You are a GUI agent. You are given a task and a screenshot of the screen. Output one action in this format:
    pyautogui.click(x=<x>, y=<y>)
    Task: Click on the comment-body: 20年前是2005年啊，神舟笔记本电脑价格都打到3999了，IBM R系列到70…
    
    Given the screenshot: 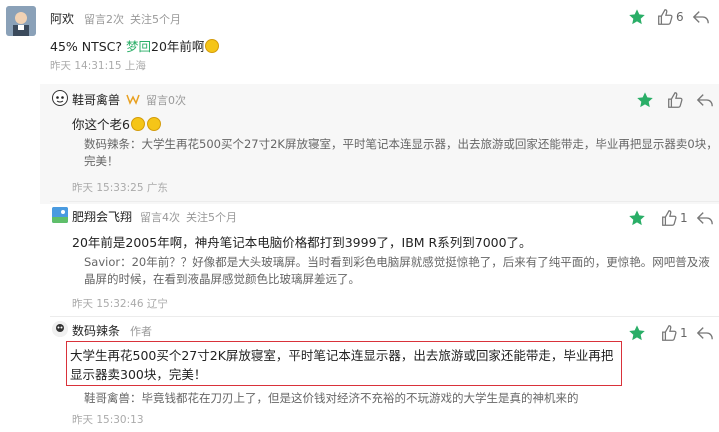 What is the action you would take?
    pyautogui.click(x=302, y=242)
    